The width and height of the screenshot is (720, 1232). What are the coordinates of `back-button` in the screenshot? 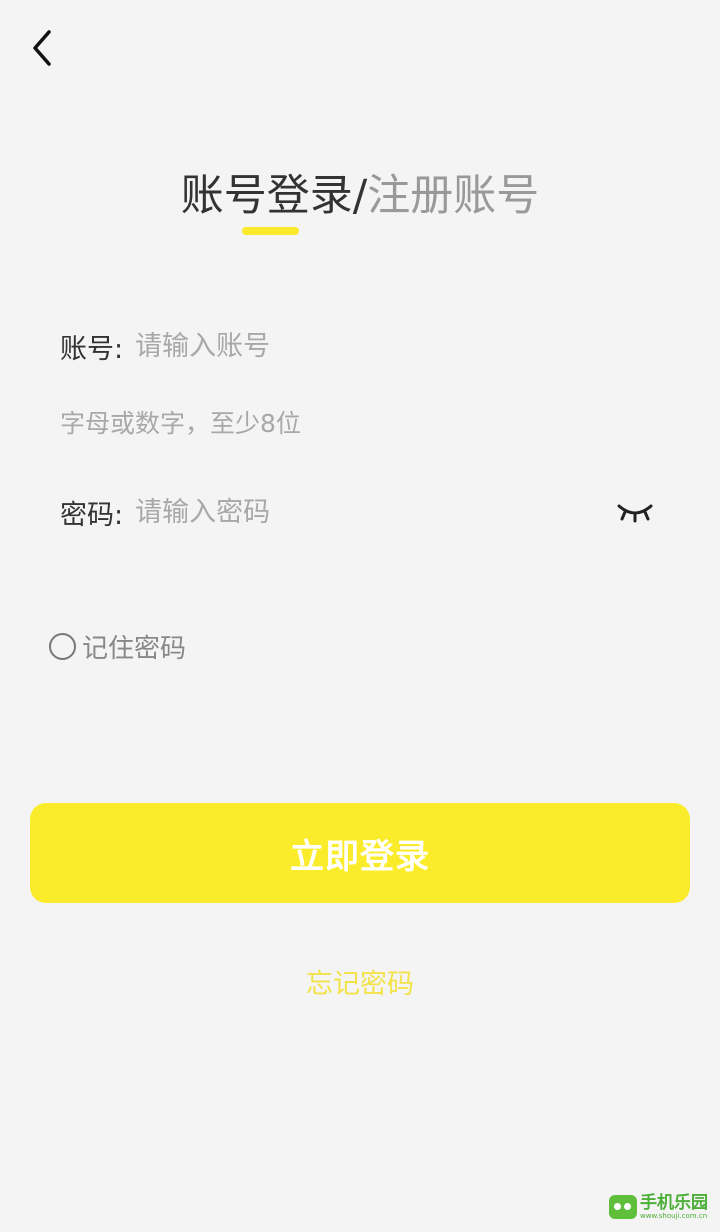 It's located at (42, 48).